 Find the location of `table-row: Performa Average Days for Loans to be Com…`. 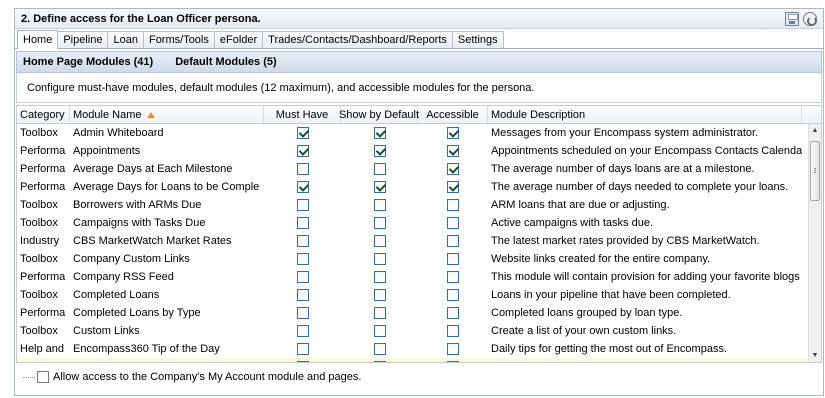

table-row: Performa Average Days for Loans to be Com… is located at coordinates (419, 187).